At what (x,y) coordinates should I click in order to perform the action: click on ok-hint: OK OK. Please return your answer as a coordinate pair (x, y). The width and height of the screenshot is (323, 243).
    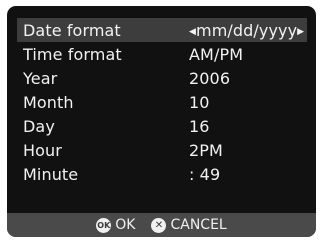
    Looking at the image, I should click on (115, 225).